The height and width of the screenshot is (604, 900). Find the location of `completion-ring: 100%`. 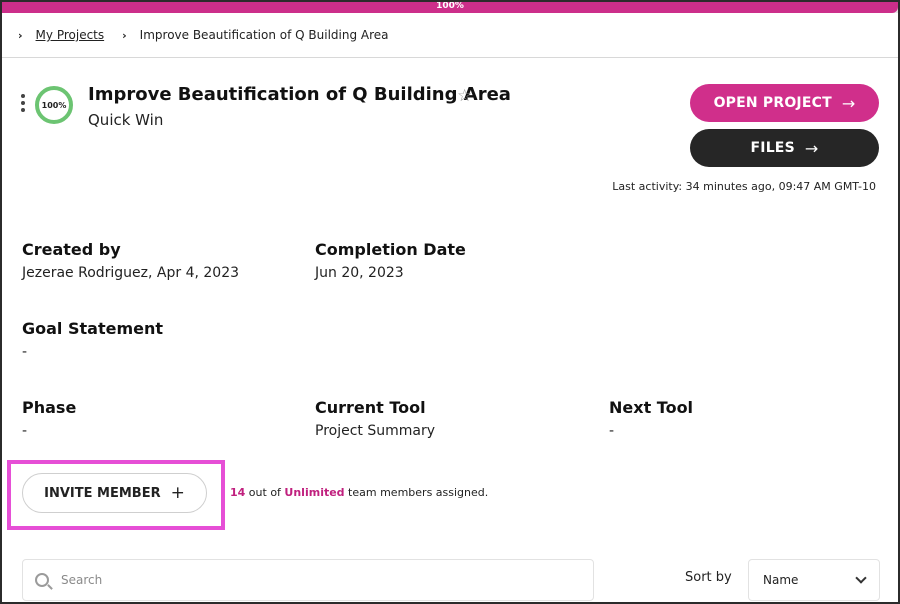

completion-ring: 100% is located at coordinates (54, 105).